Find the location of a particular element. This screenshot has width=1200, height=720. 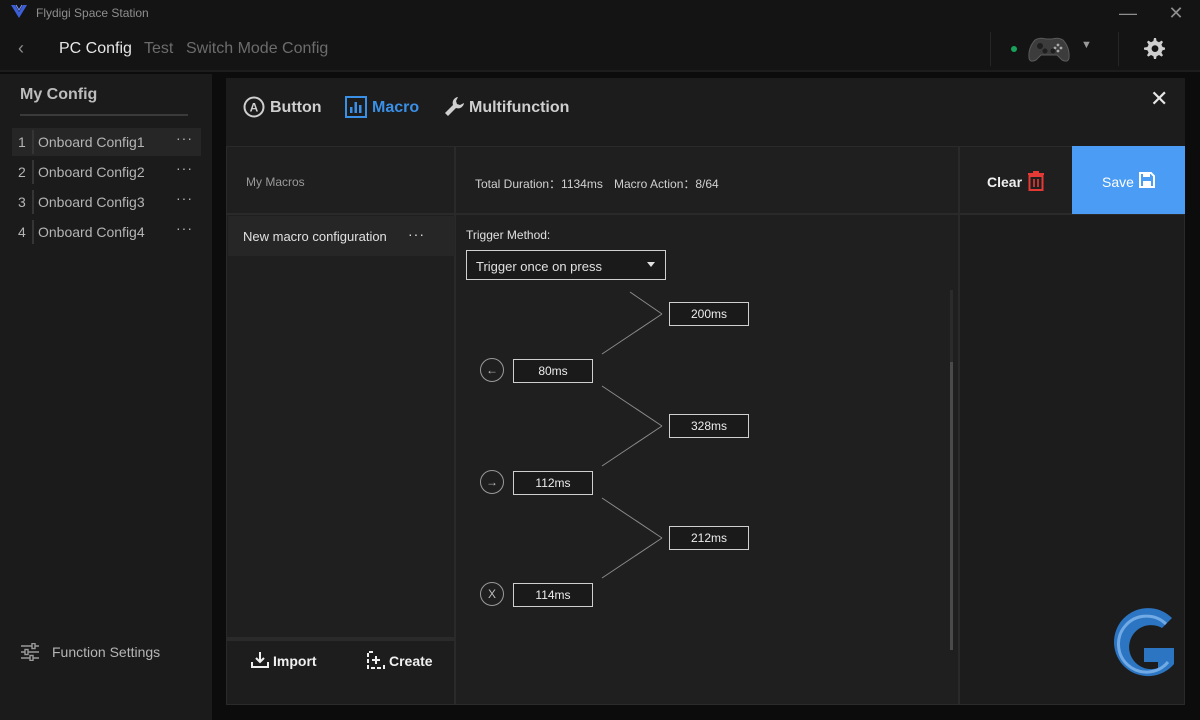

scrollbar-thumb is located at coordinates (951, 506).